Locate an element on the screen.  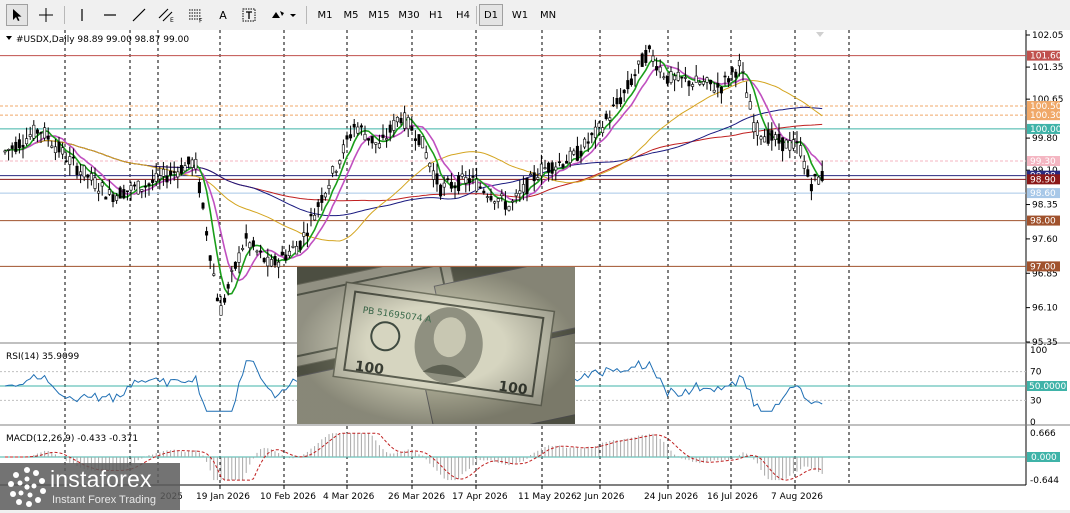
rsi-label: RSI(14) 35.9099 is located at coordinates (42, 357).